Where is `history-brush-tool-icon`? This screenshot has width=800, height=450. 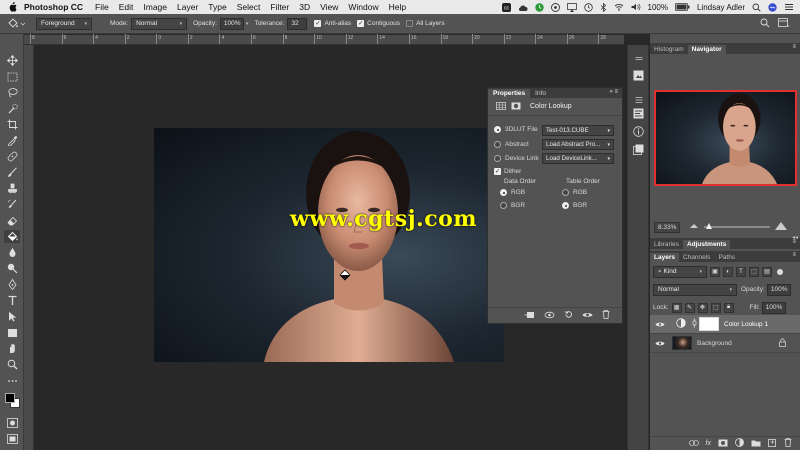
history-brush-tool-icon is located at coordinates (12, 204).